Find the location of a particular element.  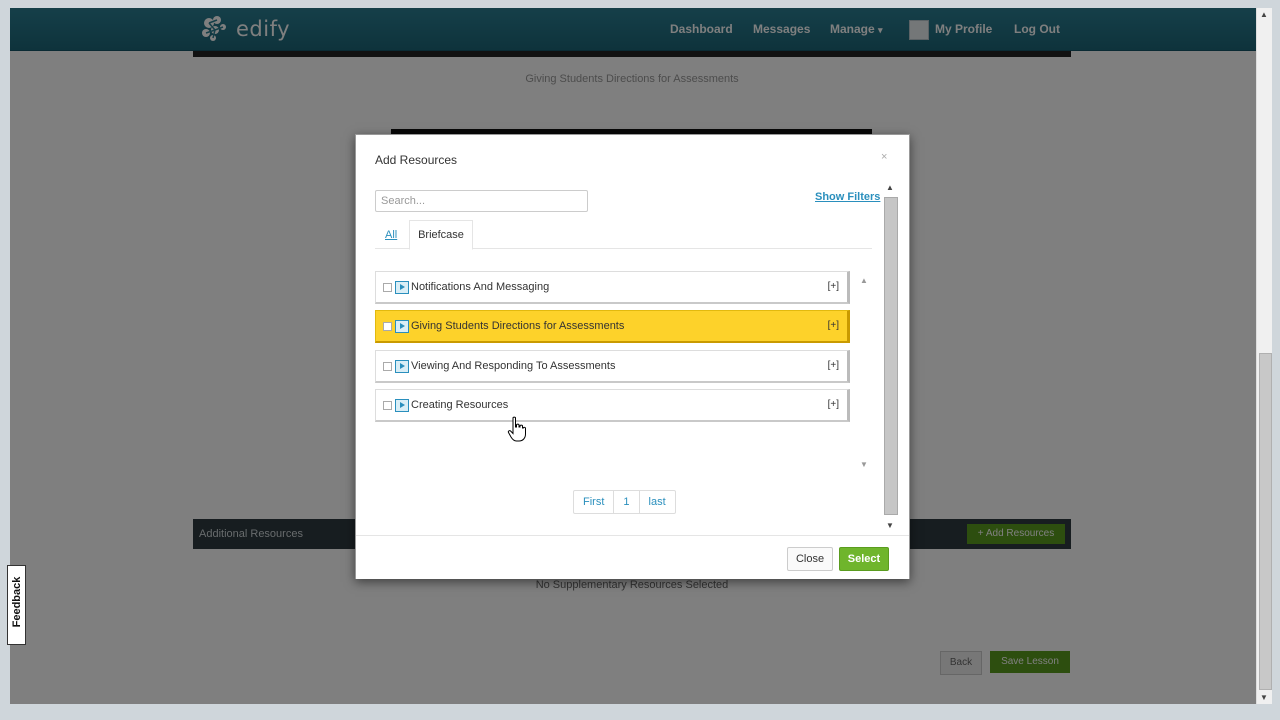

modal-scrollbar-thumb is located at coordinates (891, 356).